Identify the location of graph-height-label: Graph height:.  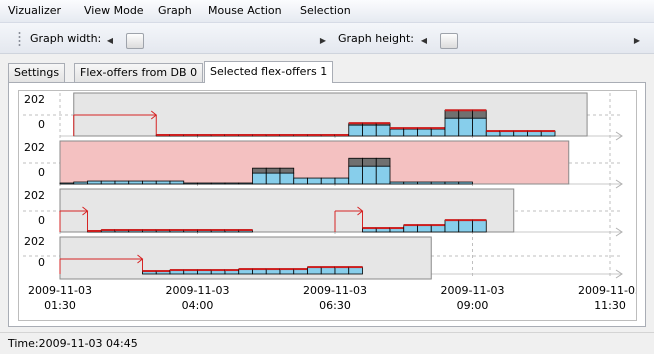
(376, 38).